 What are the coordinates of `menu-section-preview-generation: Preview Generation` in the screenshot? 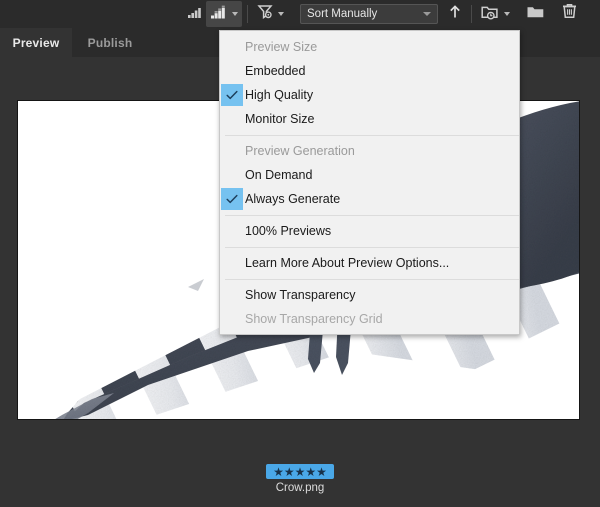 It's located at (300, 151).